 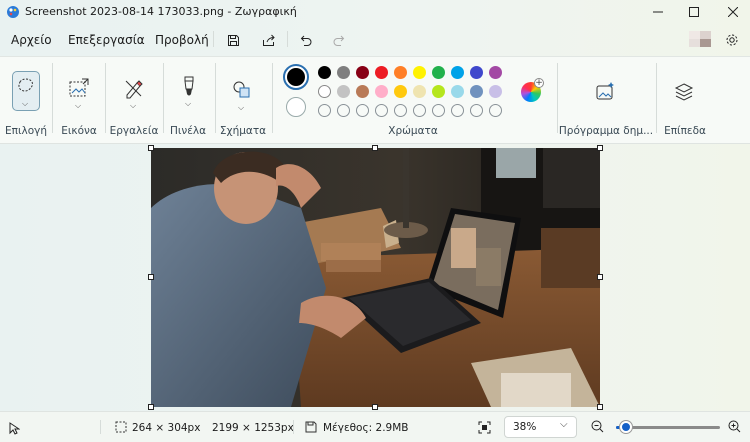 I want to click on colors-label: Χρώματα, so click(x=413, y=131).